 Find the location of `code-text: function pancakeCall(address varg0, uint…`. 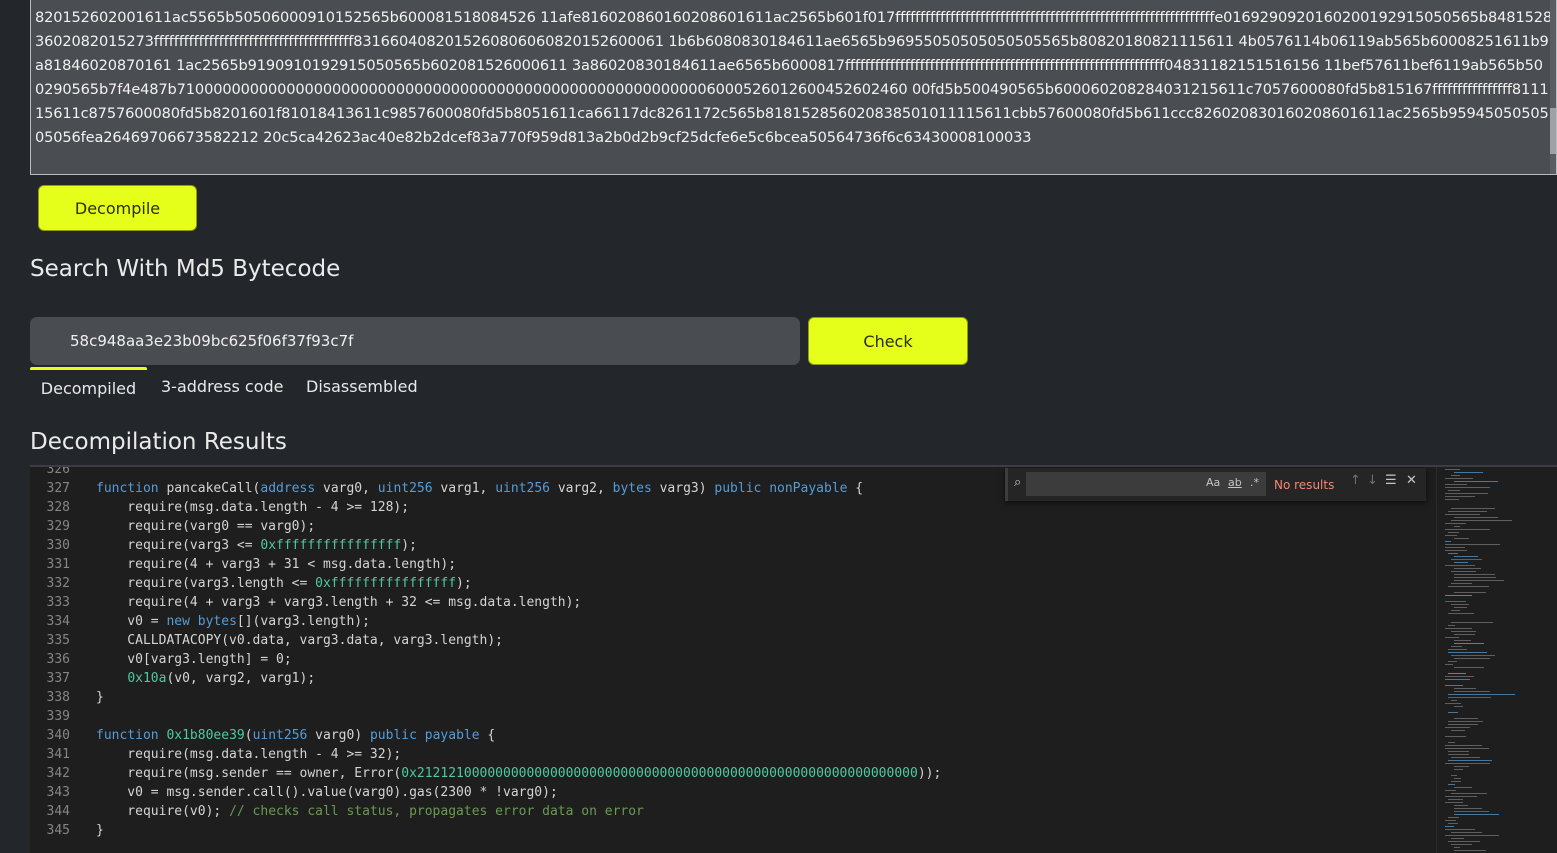

code-text: function pancakeCall(address varg0, uint… is located at coordinates (480, 488).